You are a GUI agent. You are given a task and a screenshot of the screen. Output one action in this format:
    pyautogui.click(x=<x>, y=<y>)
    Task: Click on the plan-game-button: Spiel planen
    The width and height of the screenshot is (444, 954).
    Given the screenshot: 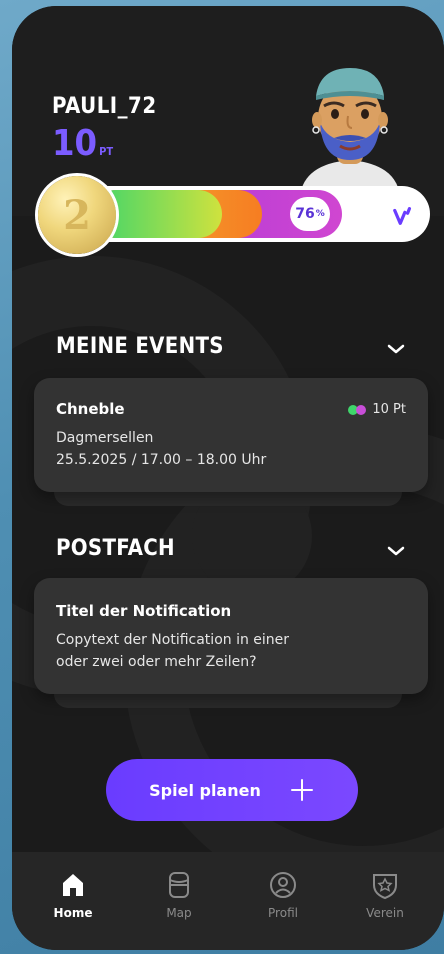 What is the action you would take?
    pyautogui.click(x=232, y=790)
    